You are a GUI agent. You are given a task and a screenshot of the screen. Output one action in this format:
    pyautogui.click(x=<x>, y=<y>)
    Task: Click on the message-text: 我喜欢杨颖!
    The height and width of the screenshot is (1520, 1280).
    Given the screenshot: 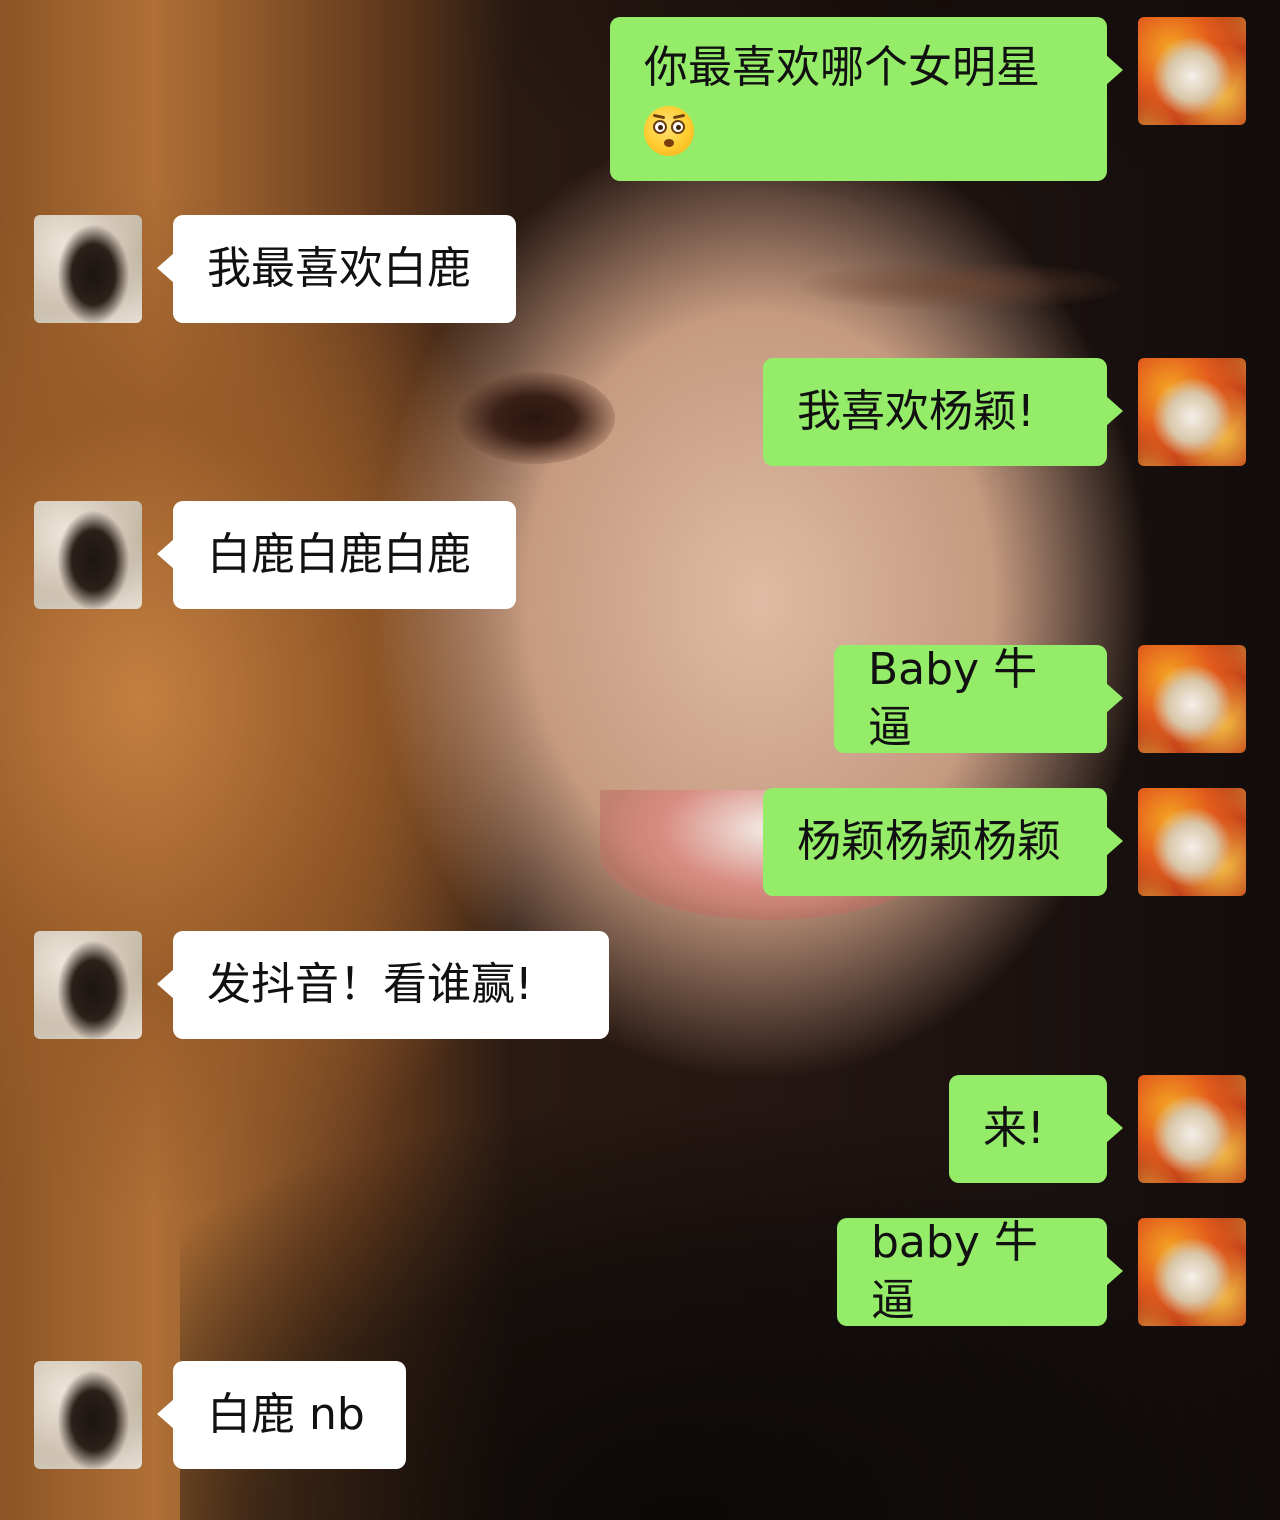 What is the action you would take?
    pyautogui.click(x=916, y=411)
    